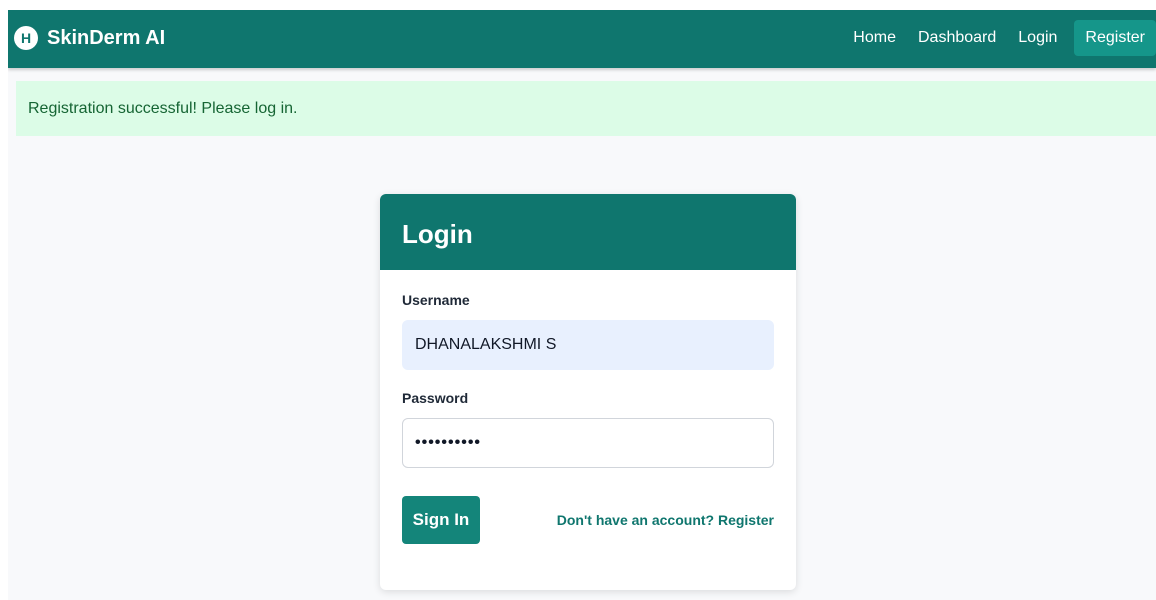 This screenshot has height=600, width=1156. Describe the element at coordinates (874, 38) in the screenshot. I see `nav-link-home: Home` at that location.